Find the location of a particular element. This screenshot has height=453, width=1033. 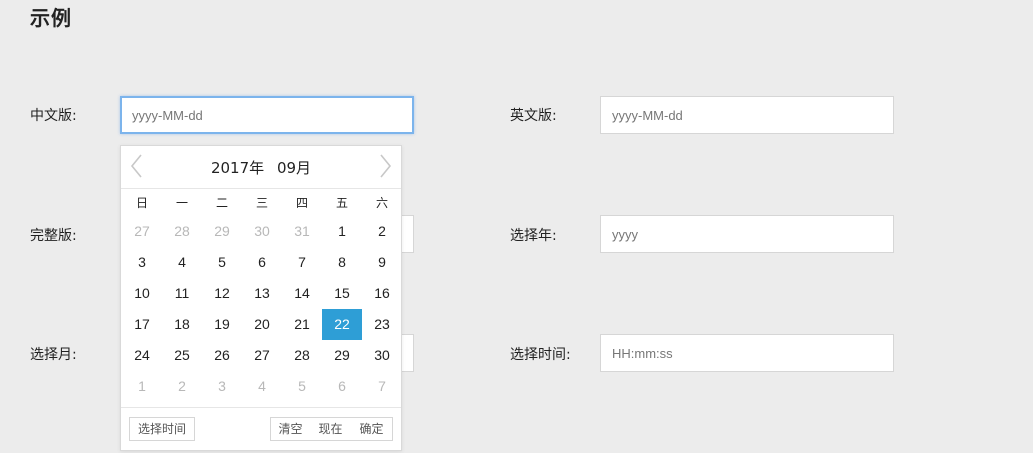

weekday-header: 日一二三四五六 is located at coordinates (261, 203).